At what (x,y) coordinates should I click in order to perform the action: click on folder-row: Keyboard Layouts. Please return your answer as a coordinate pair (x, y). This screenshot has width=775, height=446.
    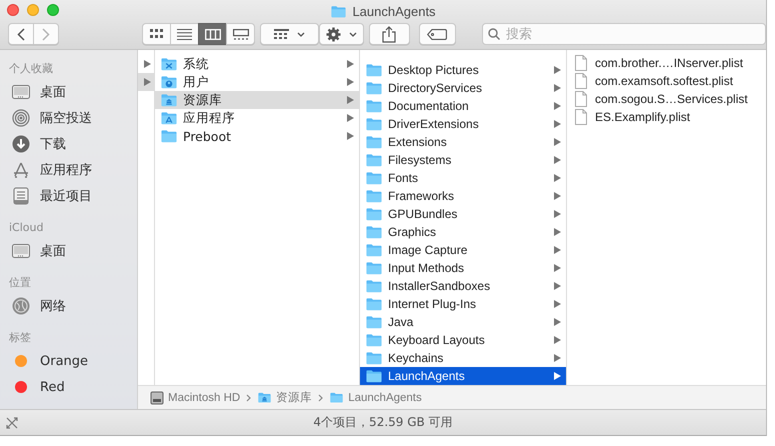
    Looking at the image, I should click on (463, 340).